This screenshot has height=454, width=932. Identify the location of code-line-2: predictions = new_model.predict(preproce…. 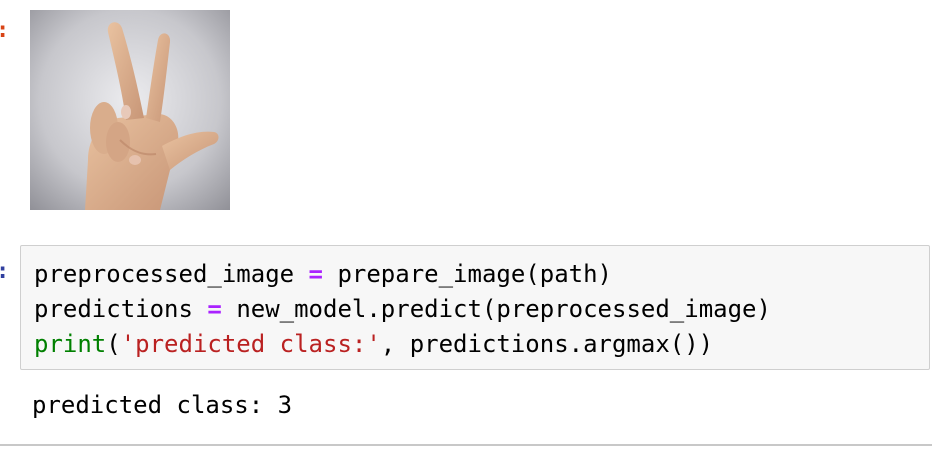
(402, 309).